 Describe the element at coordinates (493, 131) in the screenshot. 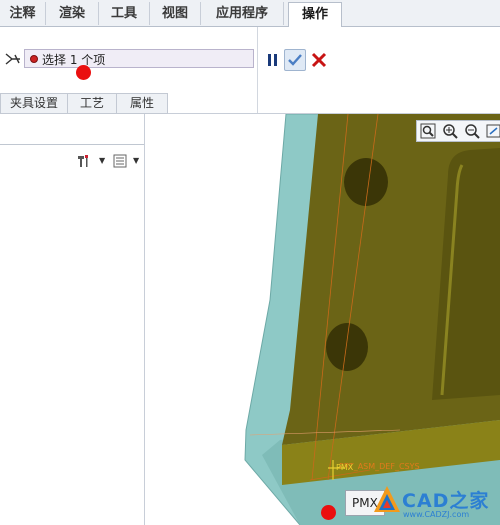

I see `repaint-icon` at that location.